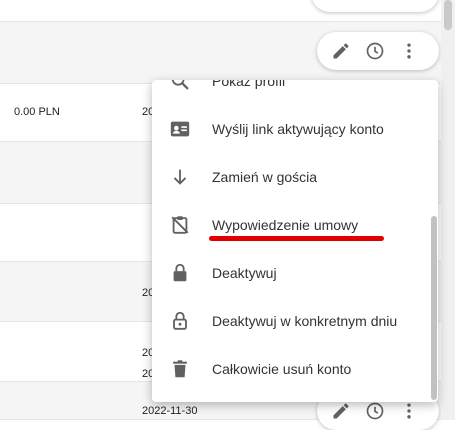 The height and width of the screenshot is (430, 455). I want to click on menu-item-label: Zamień w gościa, so click(265, 177).